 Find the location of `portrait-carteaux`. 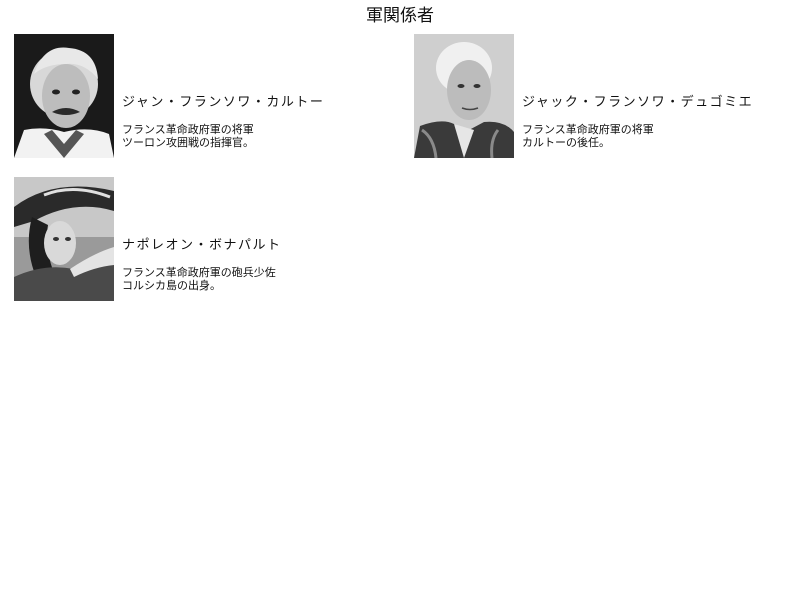

portrait-carteaux is located at coordinates (64, 96).